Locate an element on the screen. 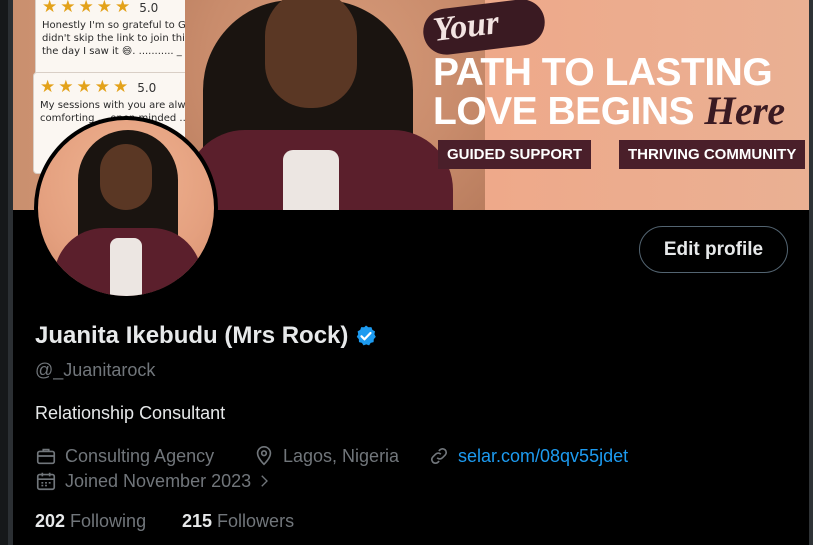 The height and width of the screenshot is (545, 813). banner-headline: PATH TO LASTING LOVE BEGINS Here is located at coordinates (609, 92).